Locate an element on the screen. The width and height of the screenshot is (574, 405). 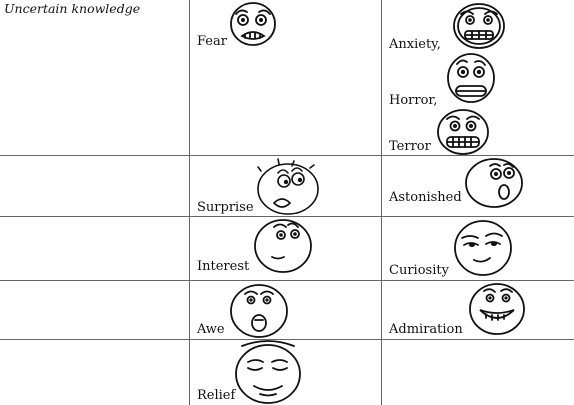
fear-face-icon is located at coordinates (253, 25).